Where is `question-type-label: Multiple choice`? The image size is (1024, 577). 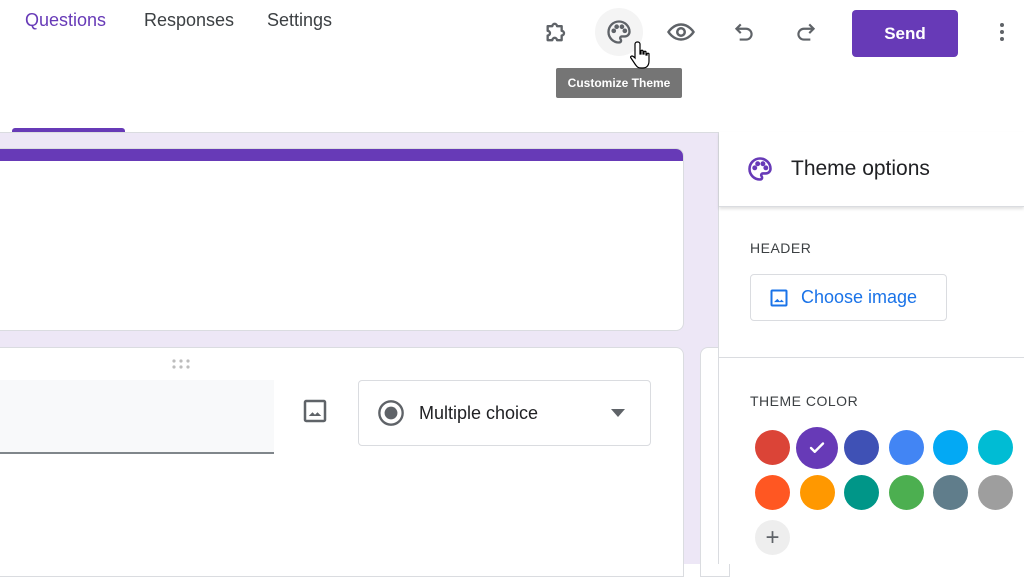 question-type-label: Multiple choice is located at coordinates (479, 412).